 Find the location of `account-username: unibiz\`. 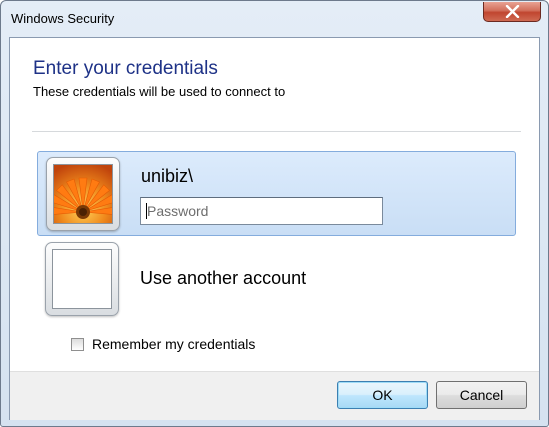

account-username: unibiz\ is located at coordinates (167, 176).